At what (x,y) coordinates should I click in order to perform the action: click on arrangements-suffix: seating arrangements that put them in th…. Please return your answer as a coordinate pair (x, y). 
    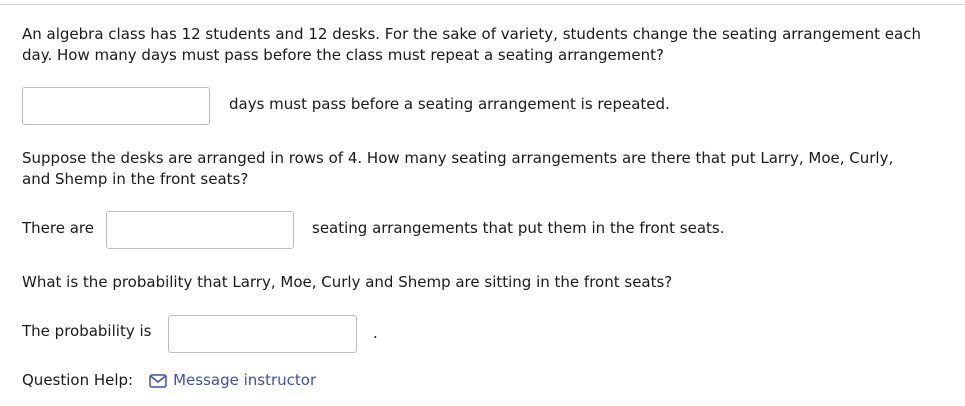
    Looking at the image, I should click on (518, 228).